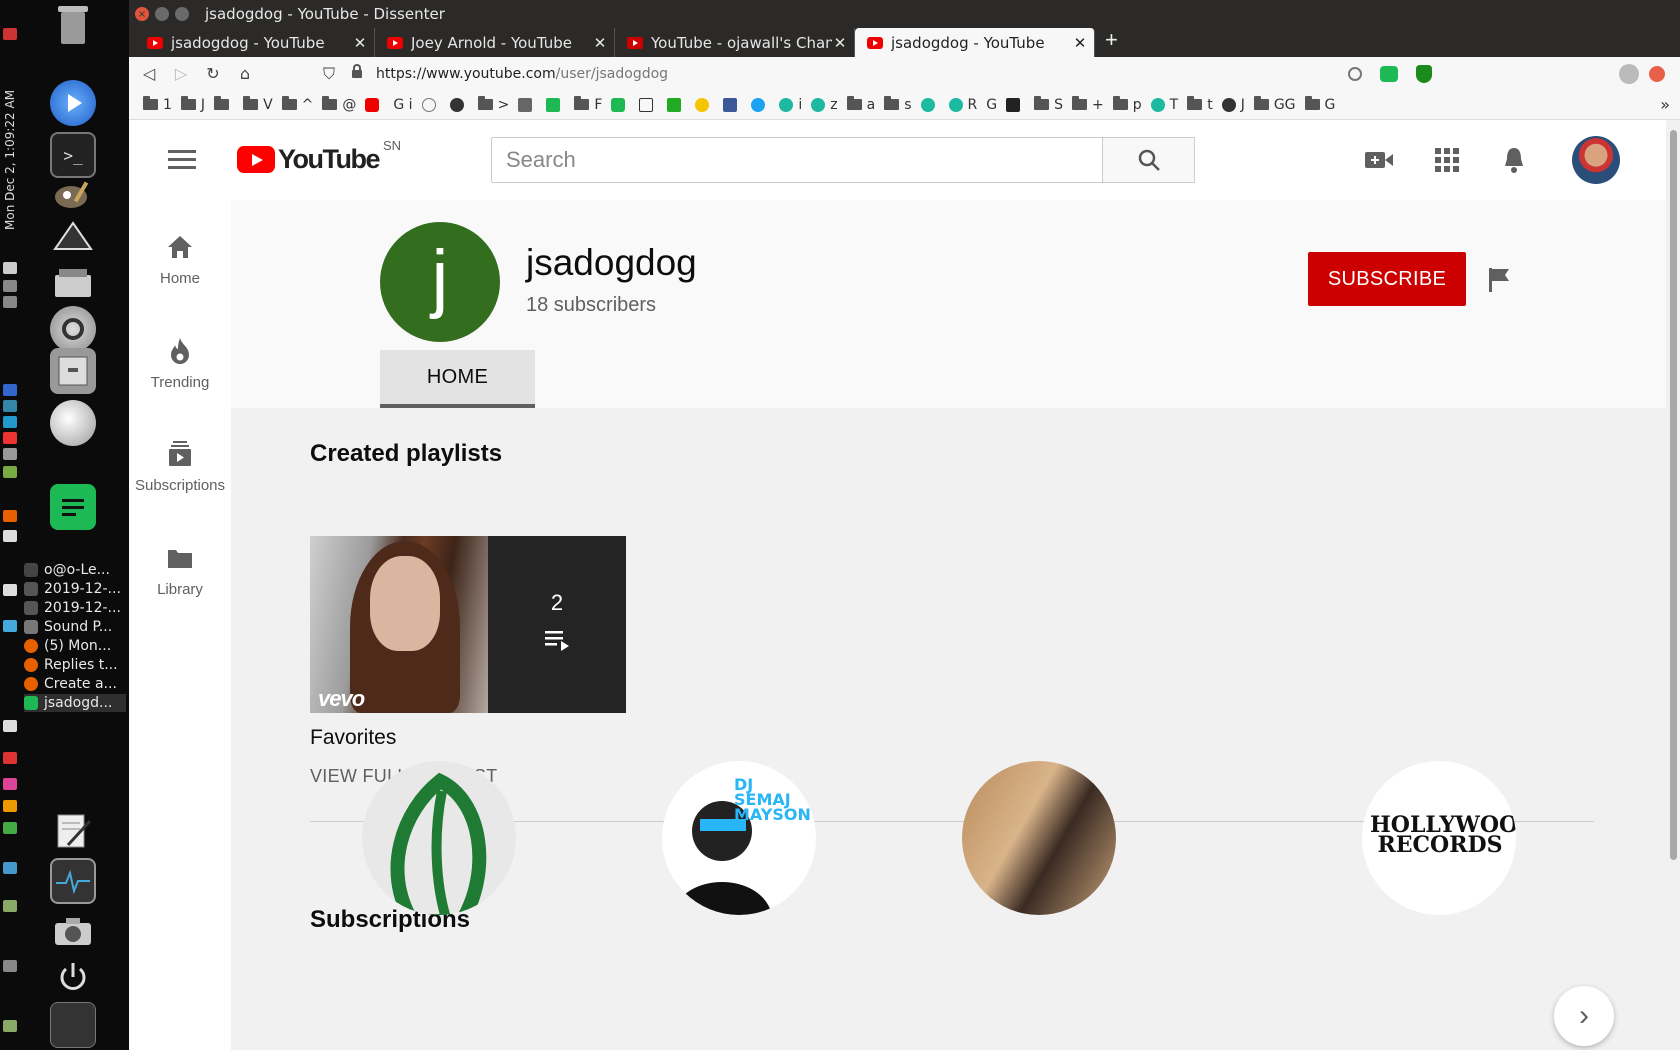  Describe the element at coordinates (339, 104) in the screenshot. I see `bookmark-folder: @` at that location.